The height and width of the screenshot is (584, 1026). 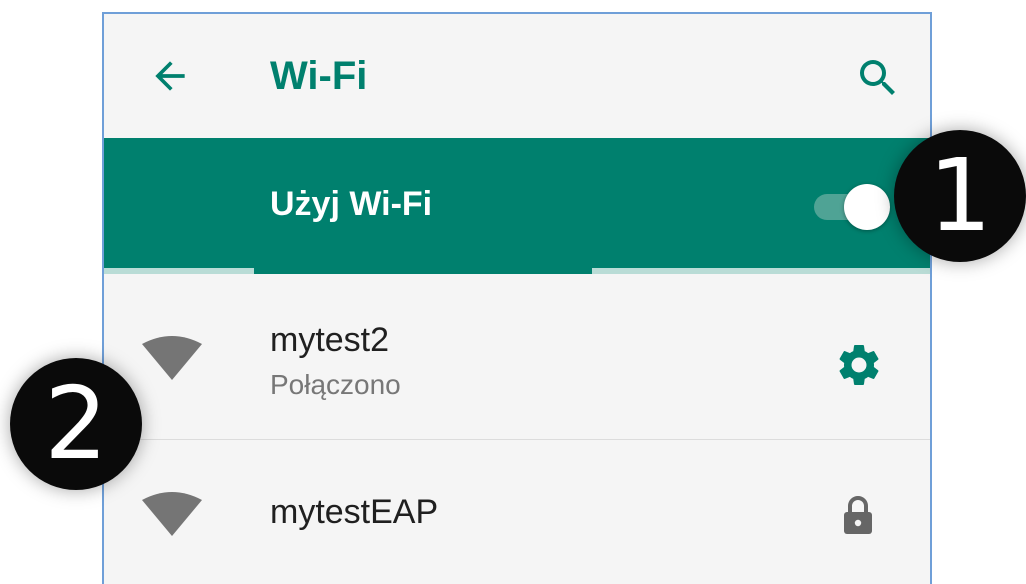 What do you see at coordinates (878, 78) in the screenshot?
I see `search-icon` at bounding box center [878, 78].